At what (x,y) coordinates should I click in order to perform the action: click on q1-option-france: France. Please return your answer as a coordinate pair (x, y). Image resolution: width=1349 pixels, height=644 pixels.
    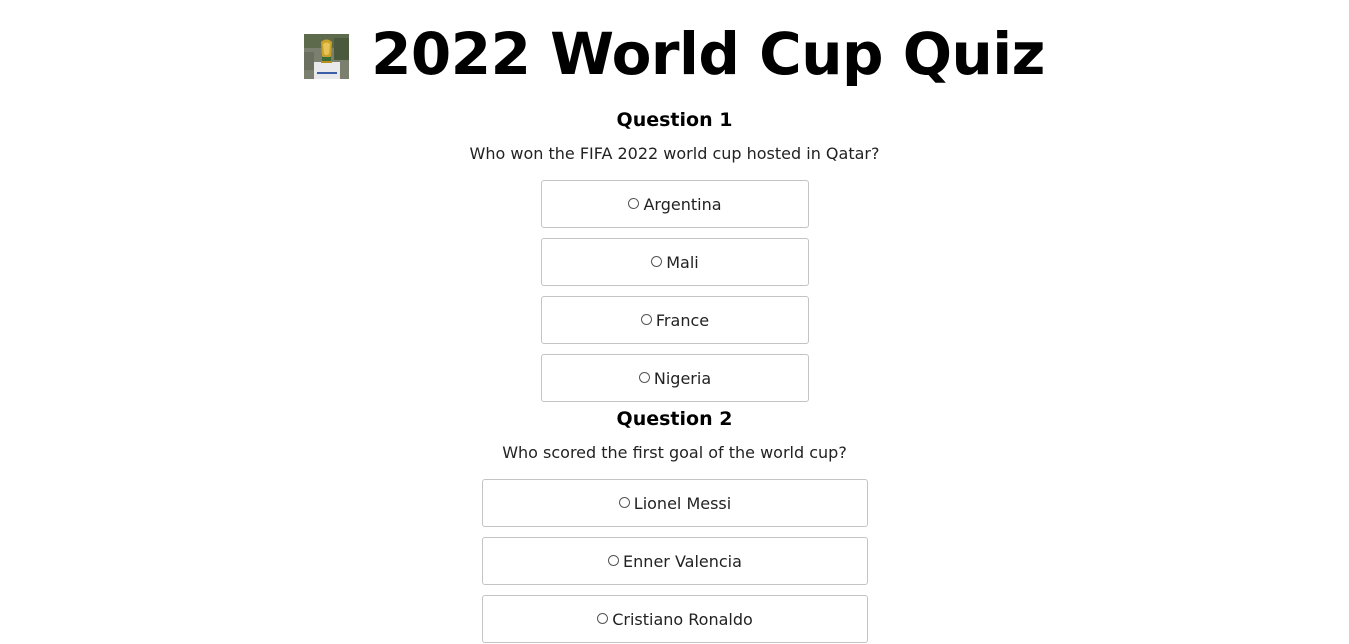
    Looking at the image, I should click on (675, 320).